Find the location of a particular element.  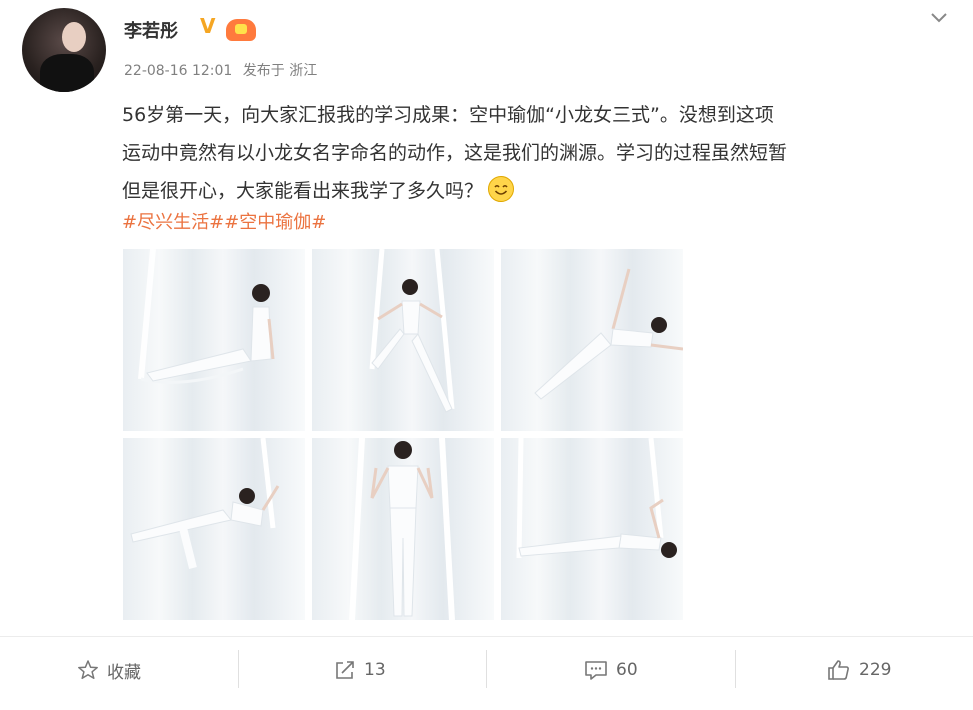

avatar-face is located at coordinates (74, 37).